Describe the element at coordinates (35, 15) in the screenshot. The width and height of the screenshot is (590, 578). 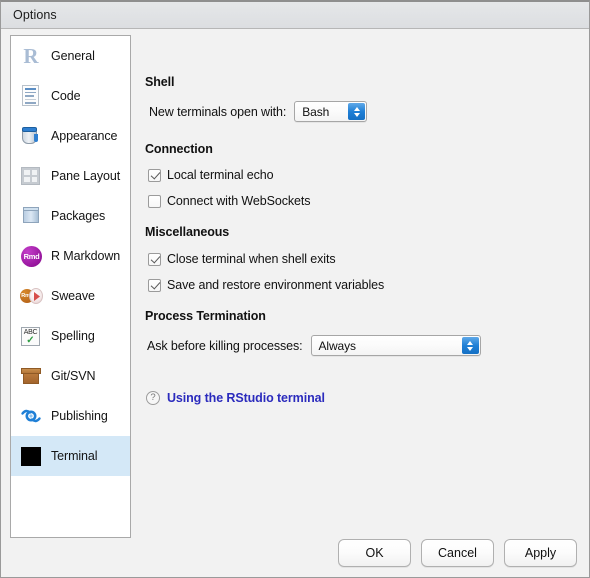
I see `window-title: Options` at that location.